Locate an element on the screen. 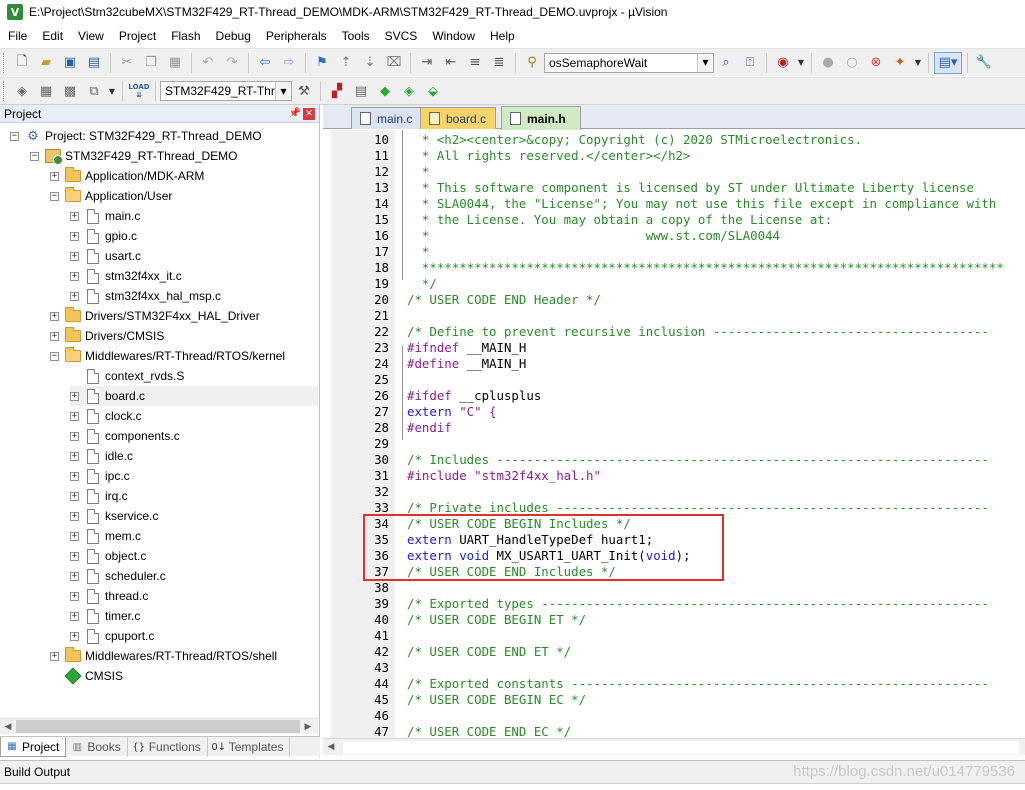 The image size is (1025, 790). manage-project-items-icon: ▞ is located at coordinates (337, 91).